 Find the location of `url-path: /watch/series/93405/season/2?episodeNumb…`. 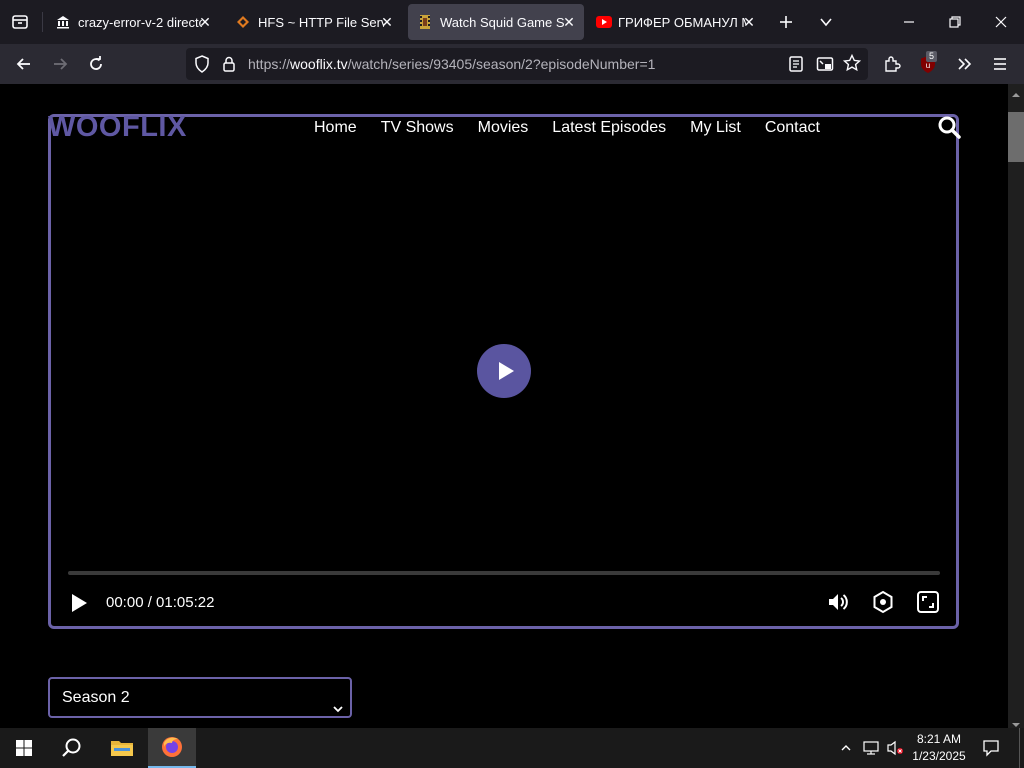

url-path: /watch/series/93405/season/2?episodeNumb… is located at coordinates (501, 64).